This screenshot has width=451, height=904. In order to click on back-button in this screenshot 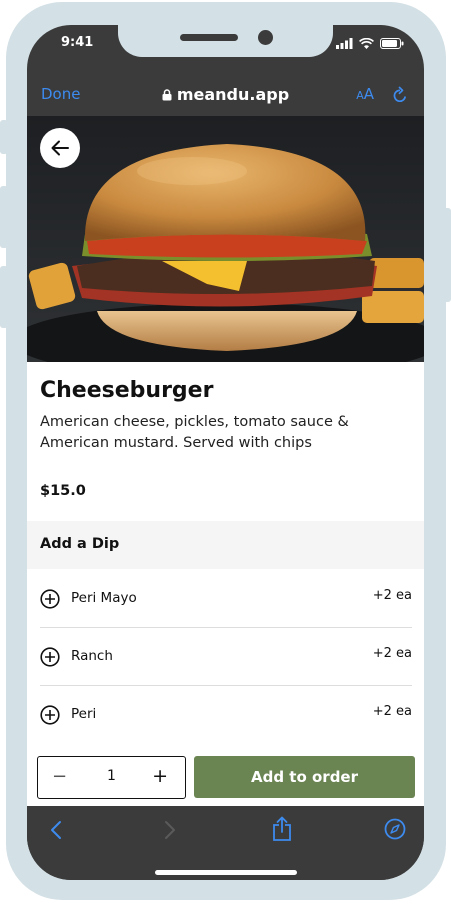, I will do `click(60, 148)`.